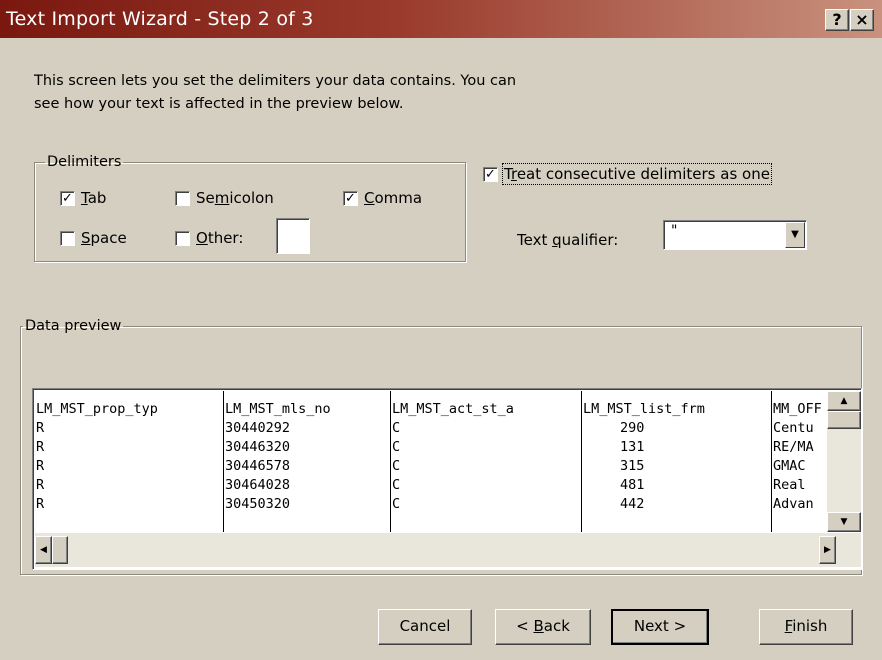 The height and width of the screenshot is (660, 882). Describe the element at coordinates (789, 485) in the screenshot. I see `preview-cell: Real` at that location.